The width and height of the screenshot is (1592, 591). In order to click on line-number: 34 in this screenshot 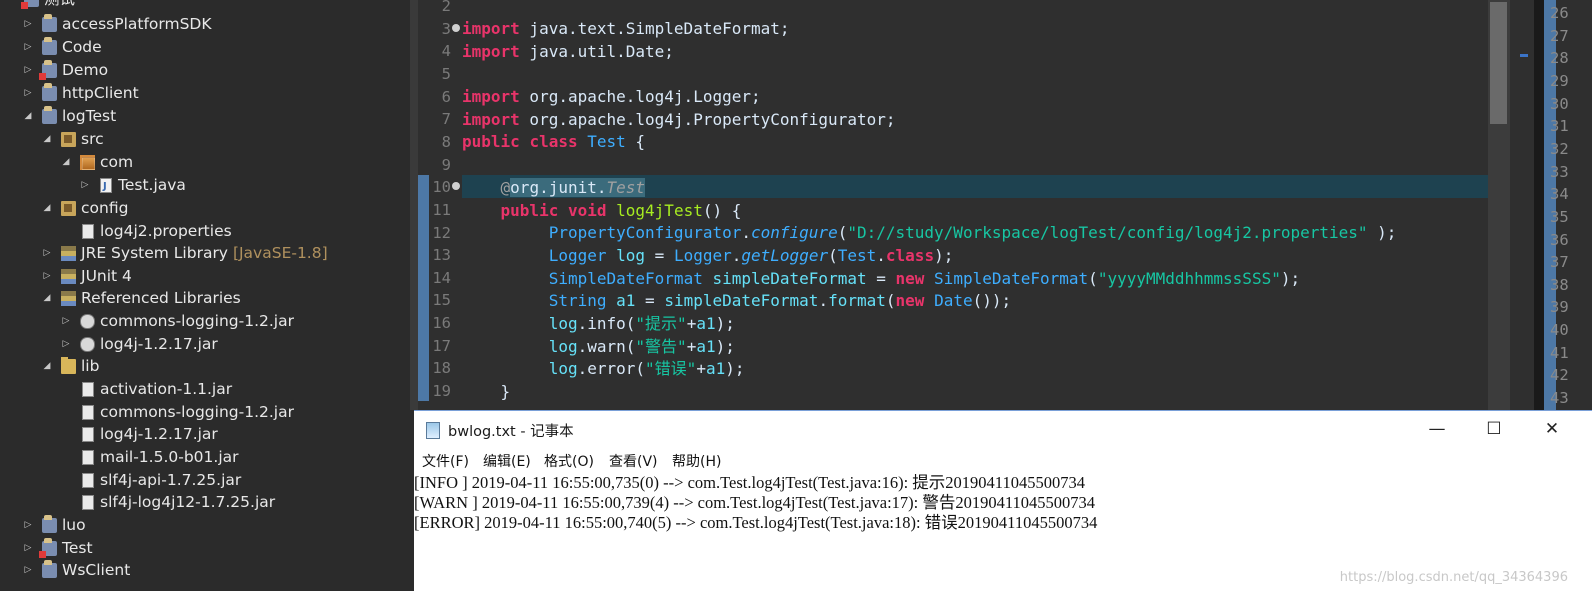, I will do `click(1559, 194)`.